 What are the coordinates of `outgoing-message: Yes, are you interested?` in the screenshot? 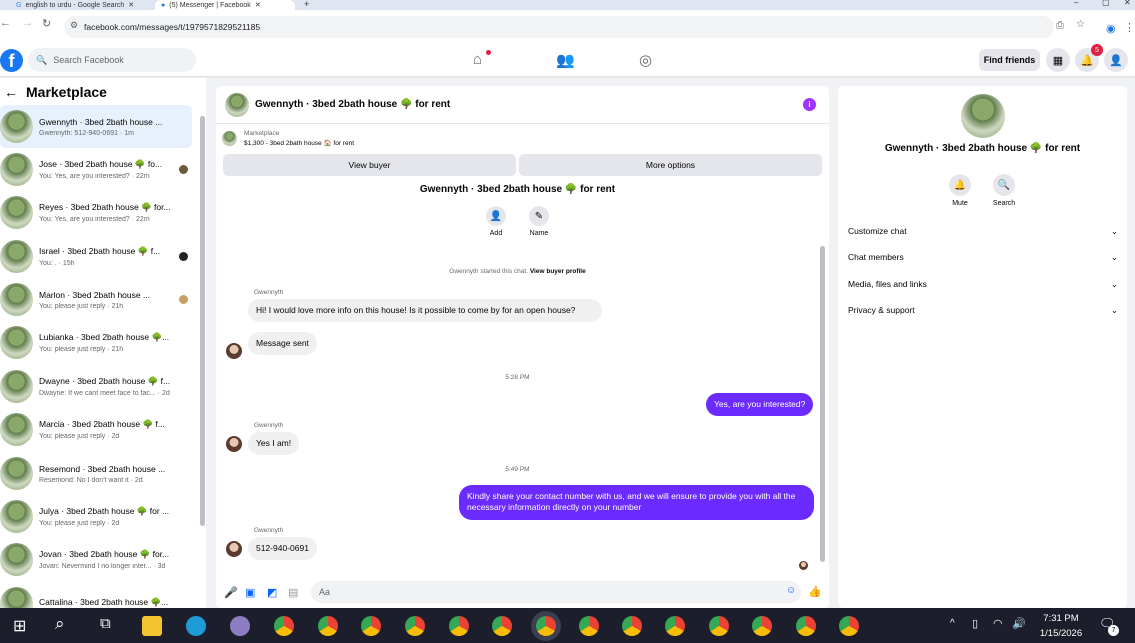 It's located at (760, 405).